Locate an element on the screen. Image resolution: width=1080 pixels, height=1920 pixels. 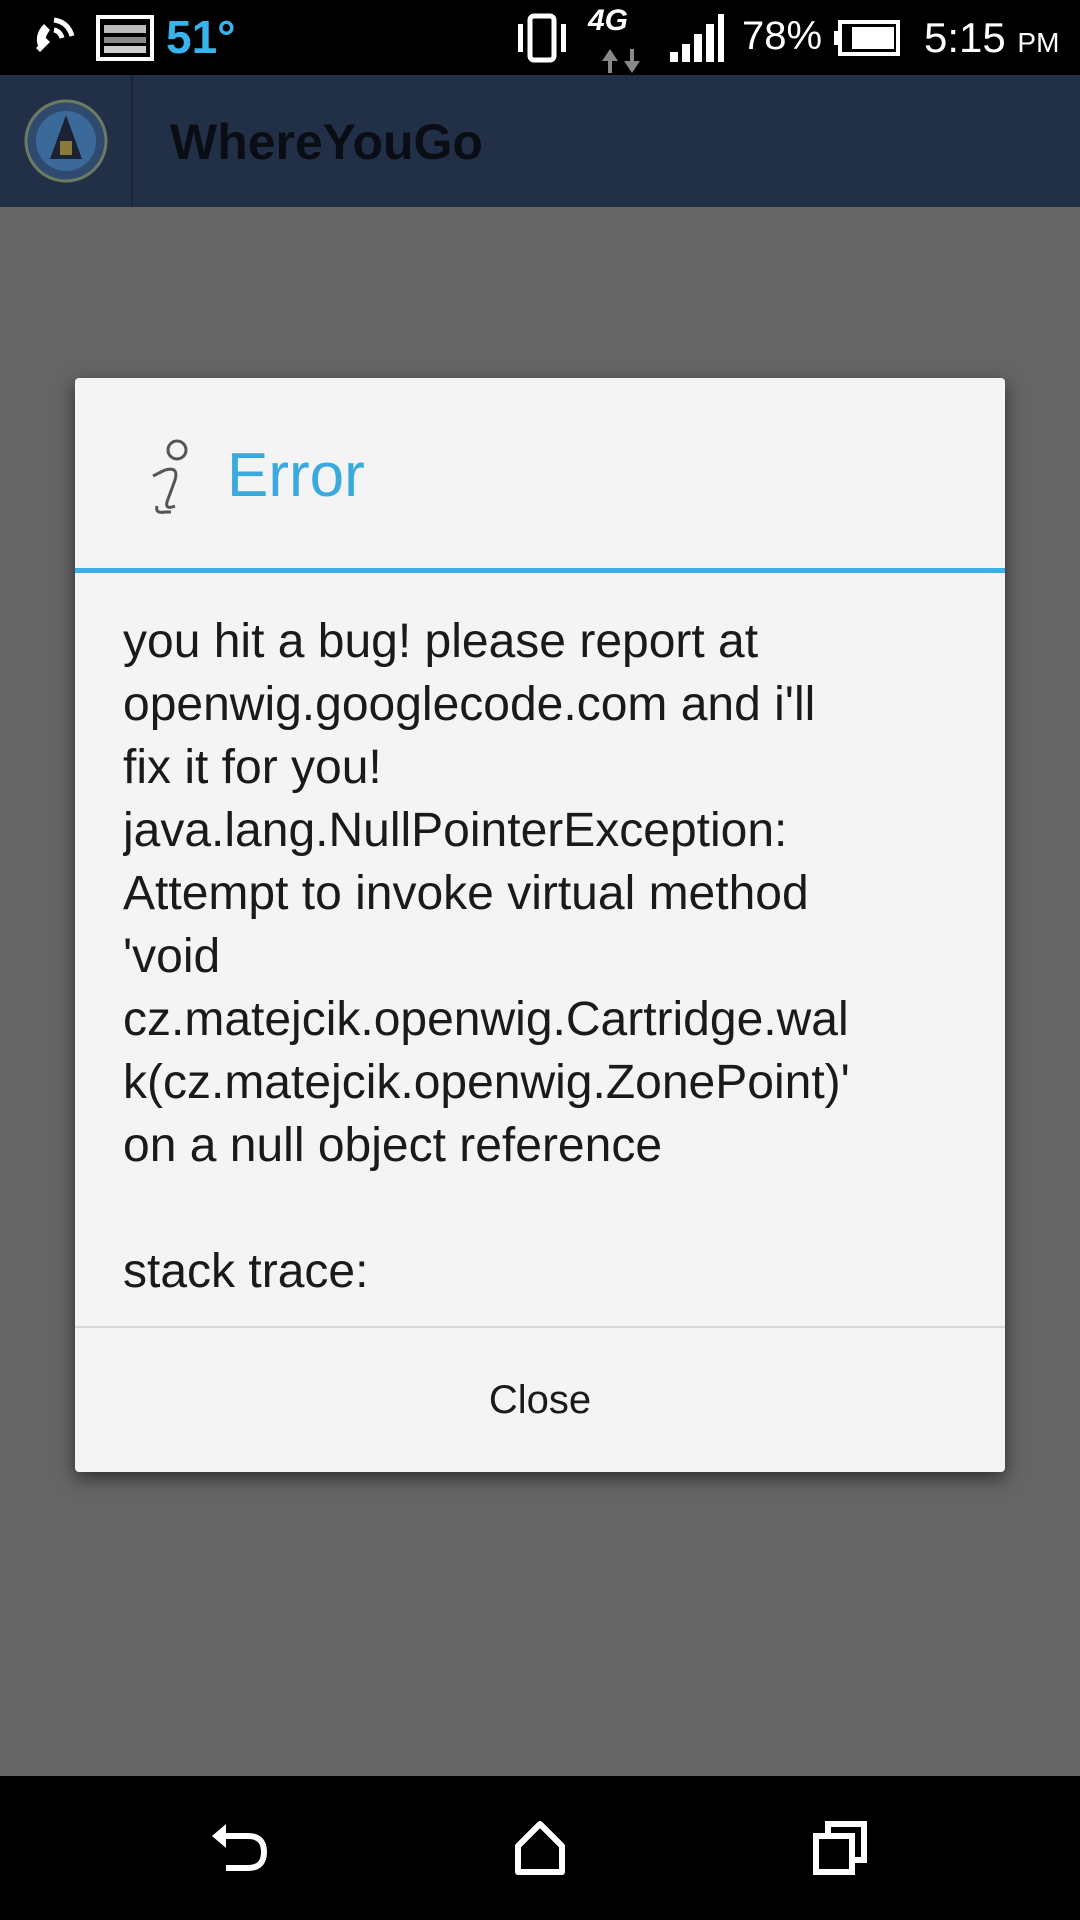
navigation-bar is located at coordinates (540, 1848).